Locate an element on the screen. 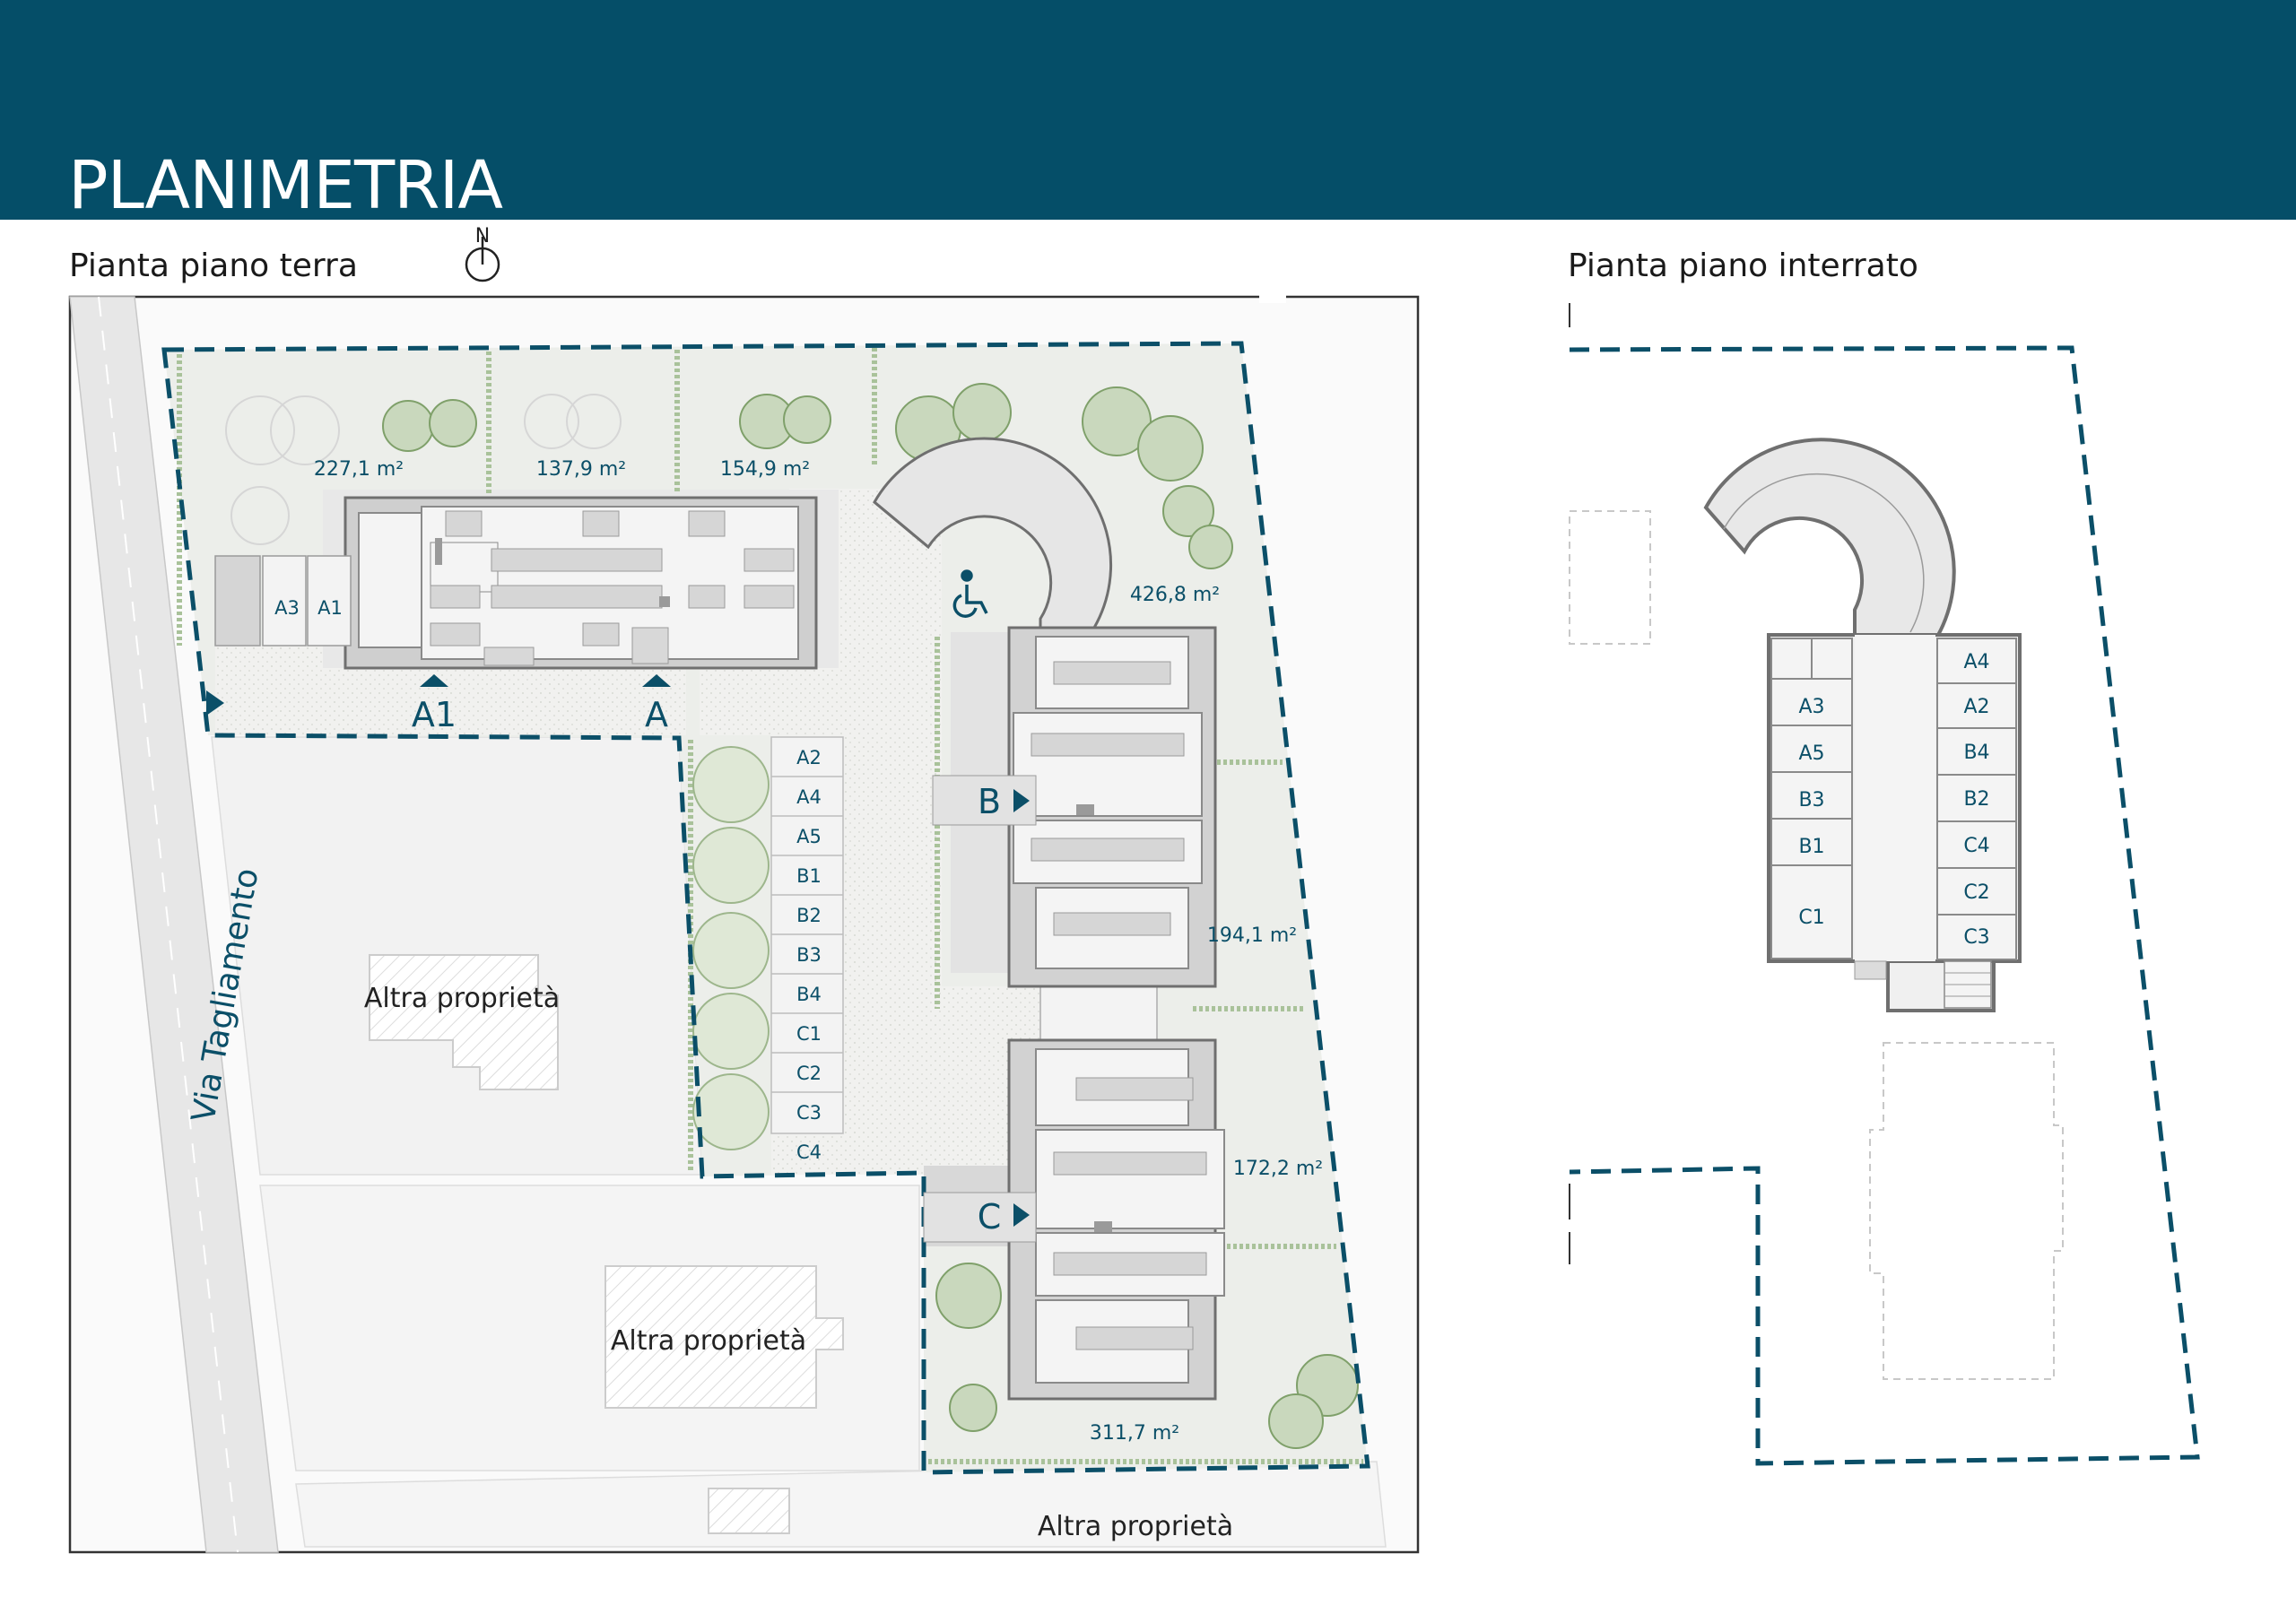 The width and height of the screenshot is (2296, 1623). storage-label: A1 is located at coordinates (330, 608).